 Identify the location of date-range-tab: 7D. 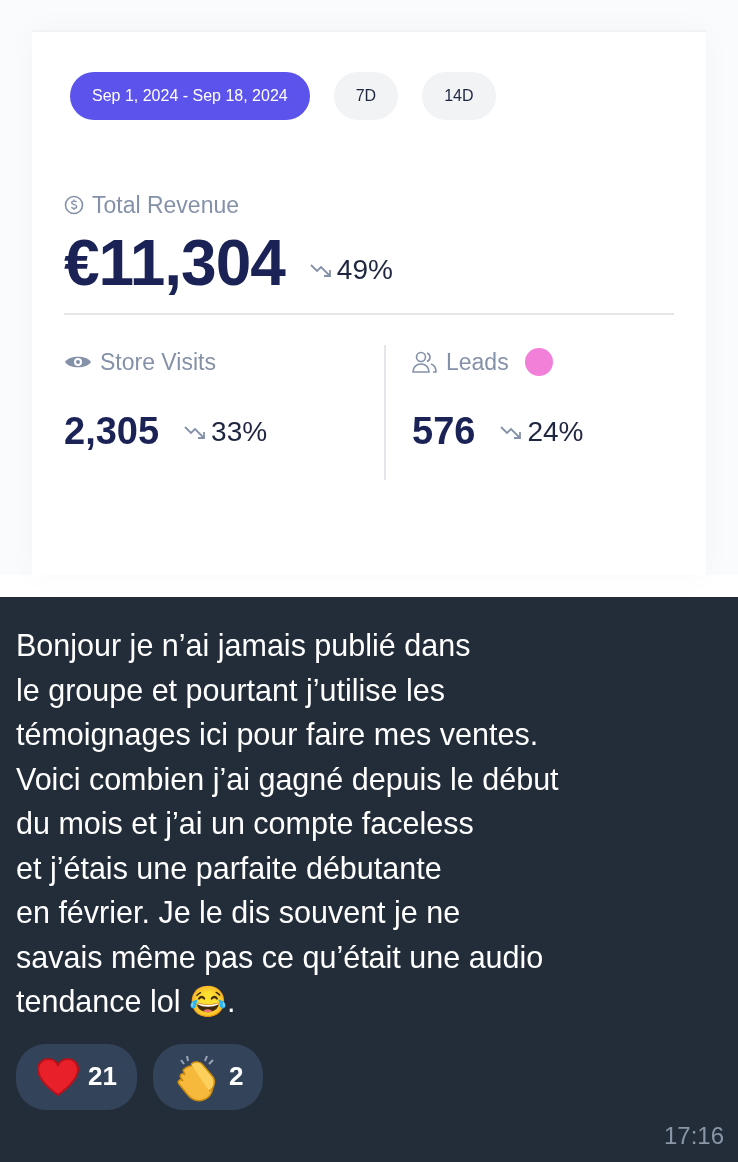
(366, 96).